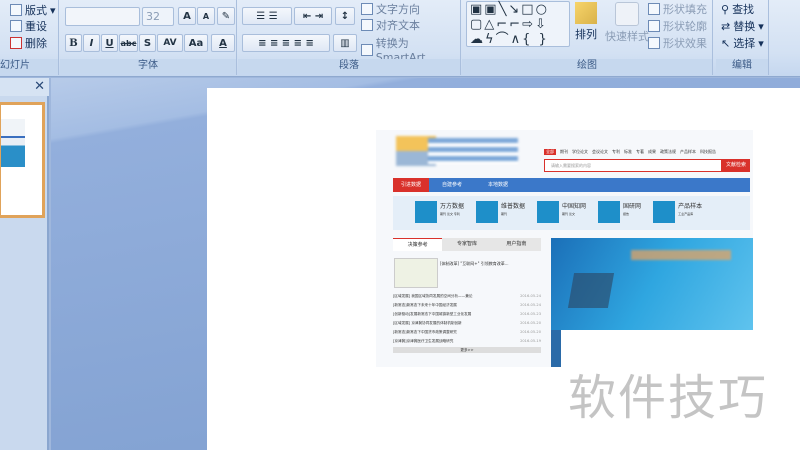 This screenshot has height=450, width=800. What do you see at coordinates (652, 284) in the screenshot?
I see `banner-image` at bounding box center [652, 284].